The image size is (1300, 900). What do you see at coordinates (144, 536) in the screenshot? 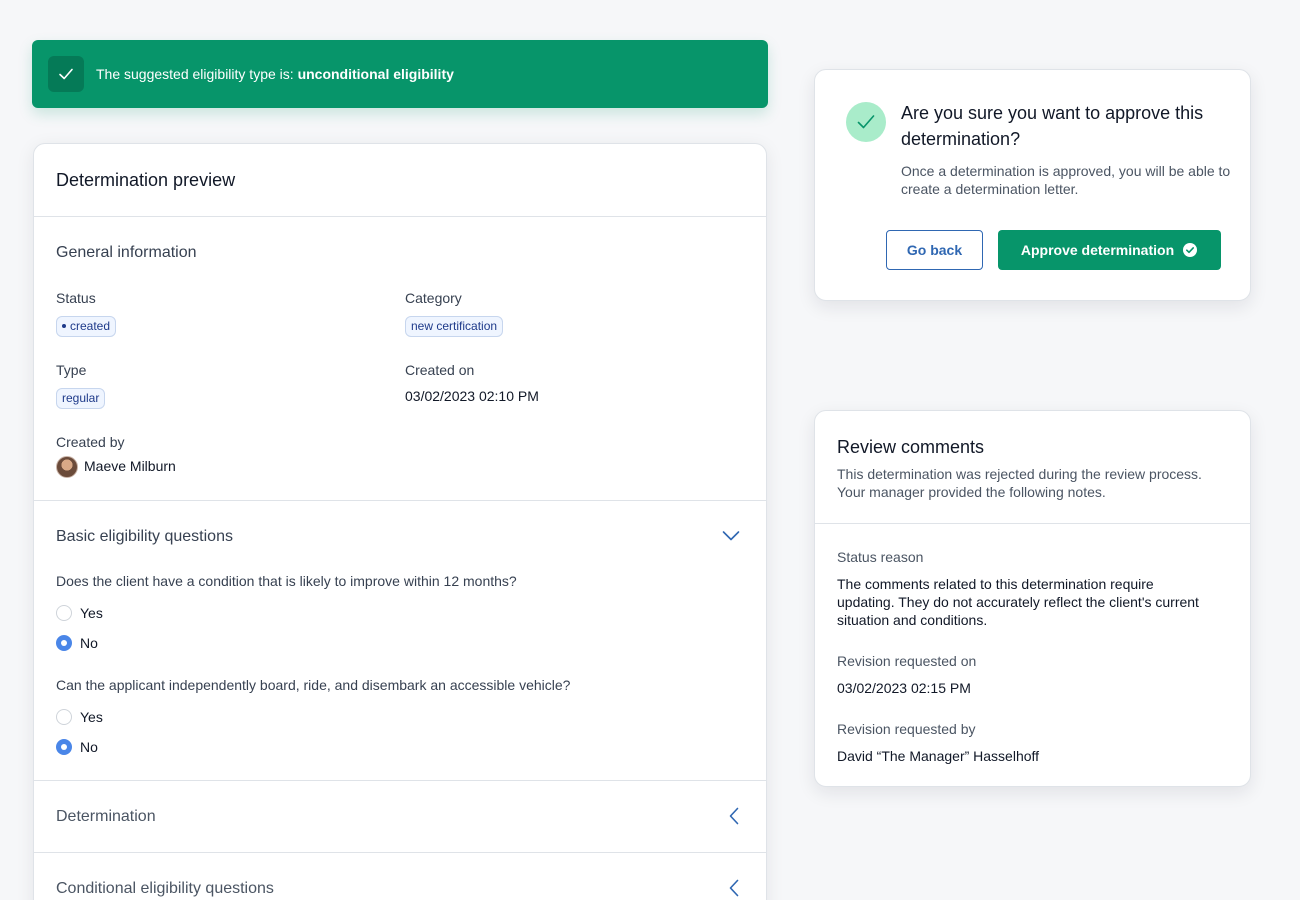
I see `section-title: Basic eligibility questions` at bounding box center [144, 536].